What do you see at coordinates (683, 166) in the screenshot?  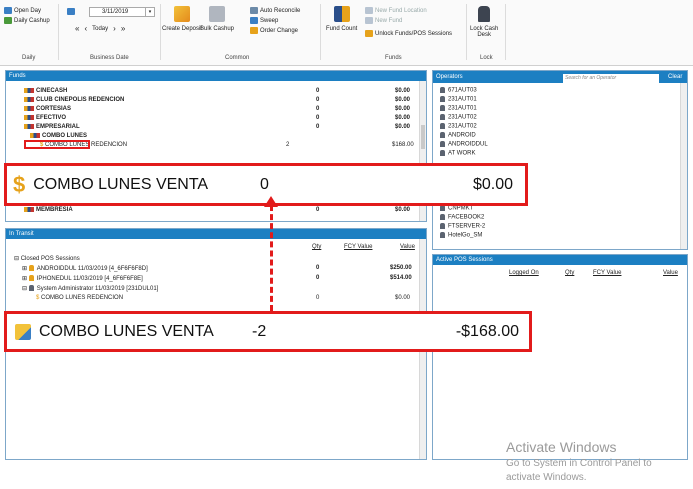 I see `operators-scrollbar` at bounding box center [683, 166].